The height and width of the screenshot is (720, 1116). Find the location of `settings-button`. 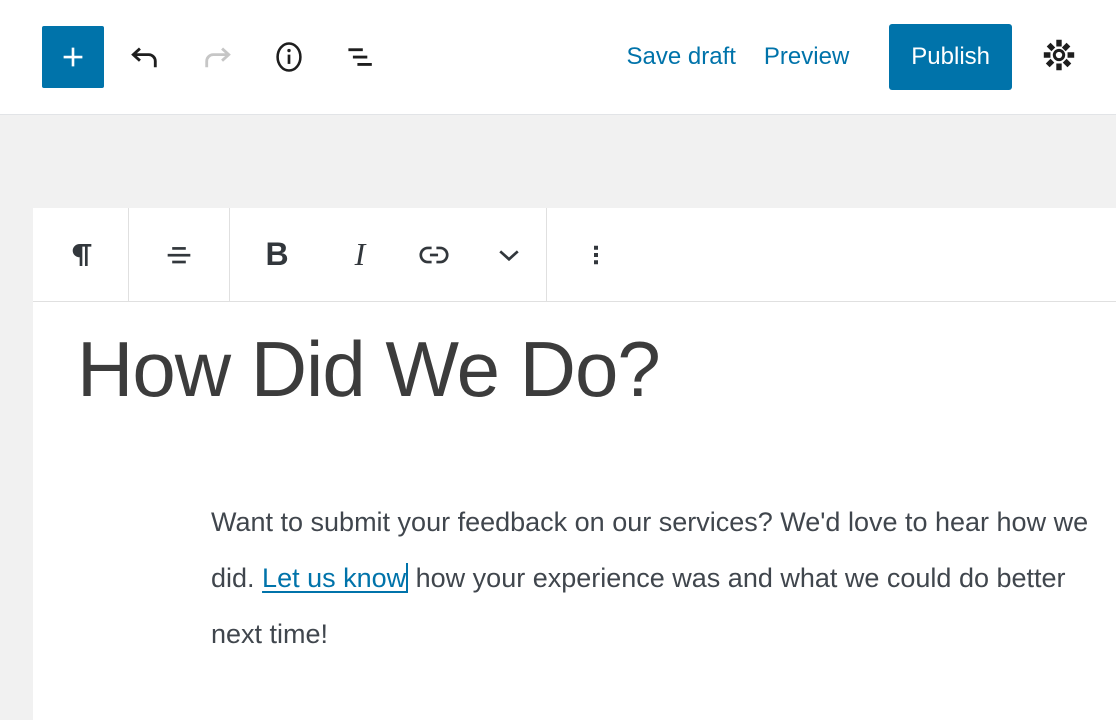

settings-button is located at coordinates (1059, 57).